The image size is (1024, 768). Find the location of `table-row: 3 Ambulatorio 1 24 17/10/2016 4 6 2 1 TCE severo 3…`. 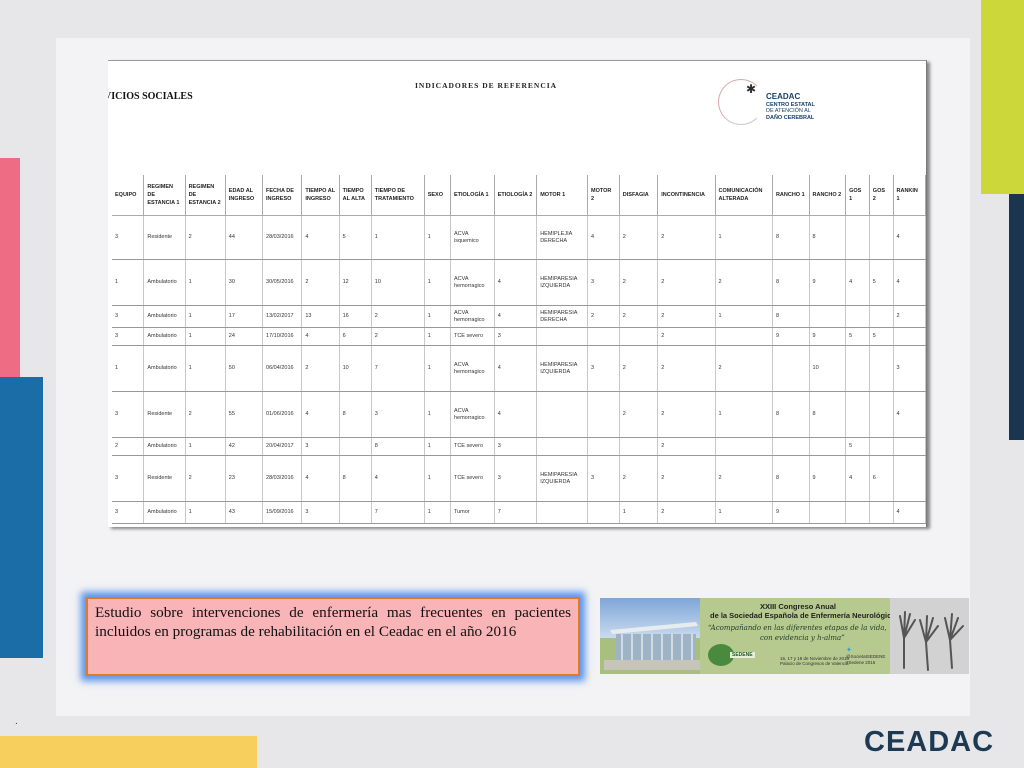

table-row: 3 Ambulatorio 1 24 17/10/2016 4 6 2 1 TCE severo 3… is located at coordinates (519, 336).